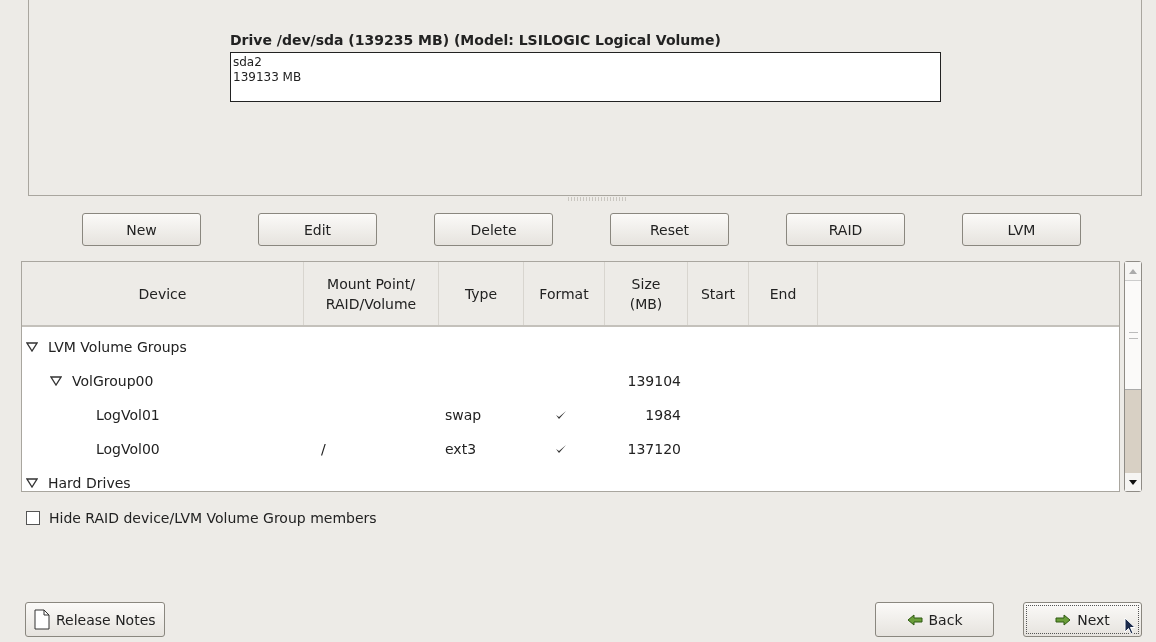  Describe the element at coordinates (163, 293) in the screenshot. I see `column-header: Device` at that location.